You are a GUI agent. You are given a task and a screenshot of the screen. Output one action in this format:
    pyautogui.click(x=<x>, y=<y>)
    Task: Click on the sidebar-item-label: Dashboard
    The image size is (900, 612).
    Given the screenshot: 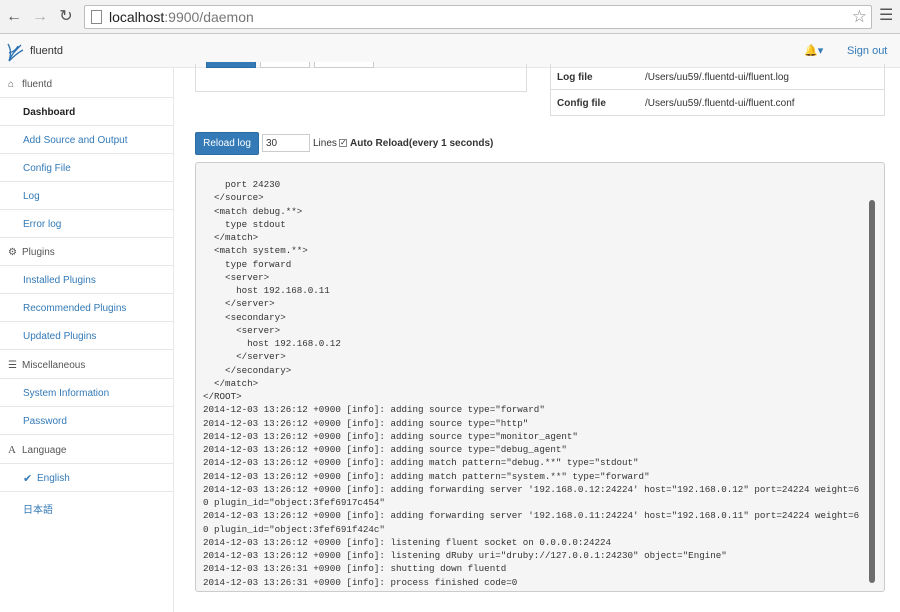 What is the action you would take?
    pyautogui.click(x=49, y=112)
    